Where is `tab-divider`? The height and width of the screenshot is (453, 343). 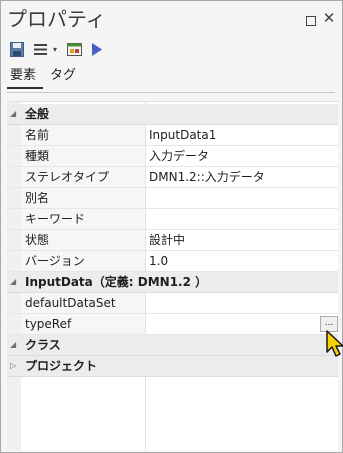 tab-divider is located at coordinates (171, 92).